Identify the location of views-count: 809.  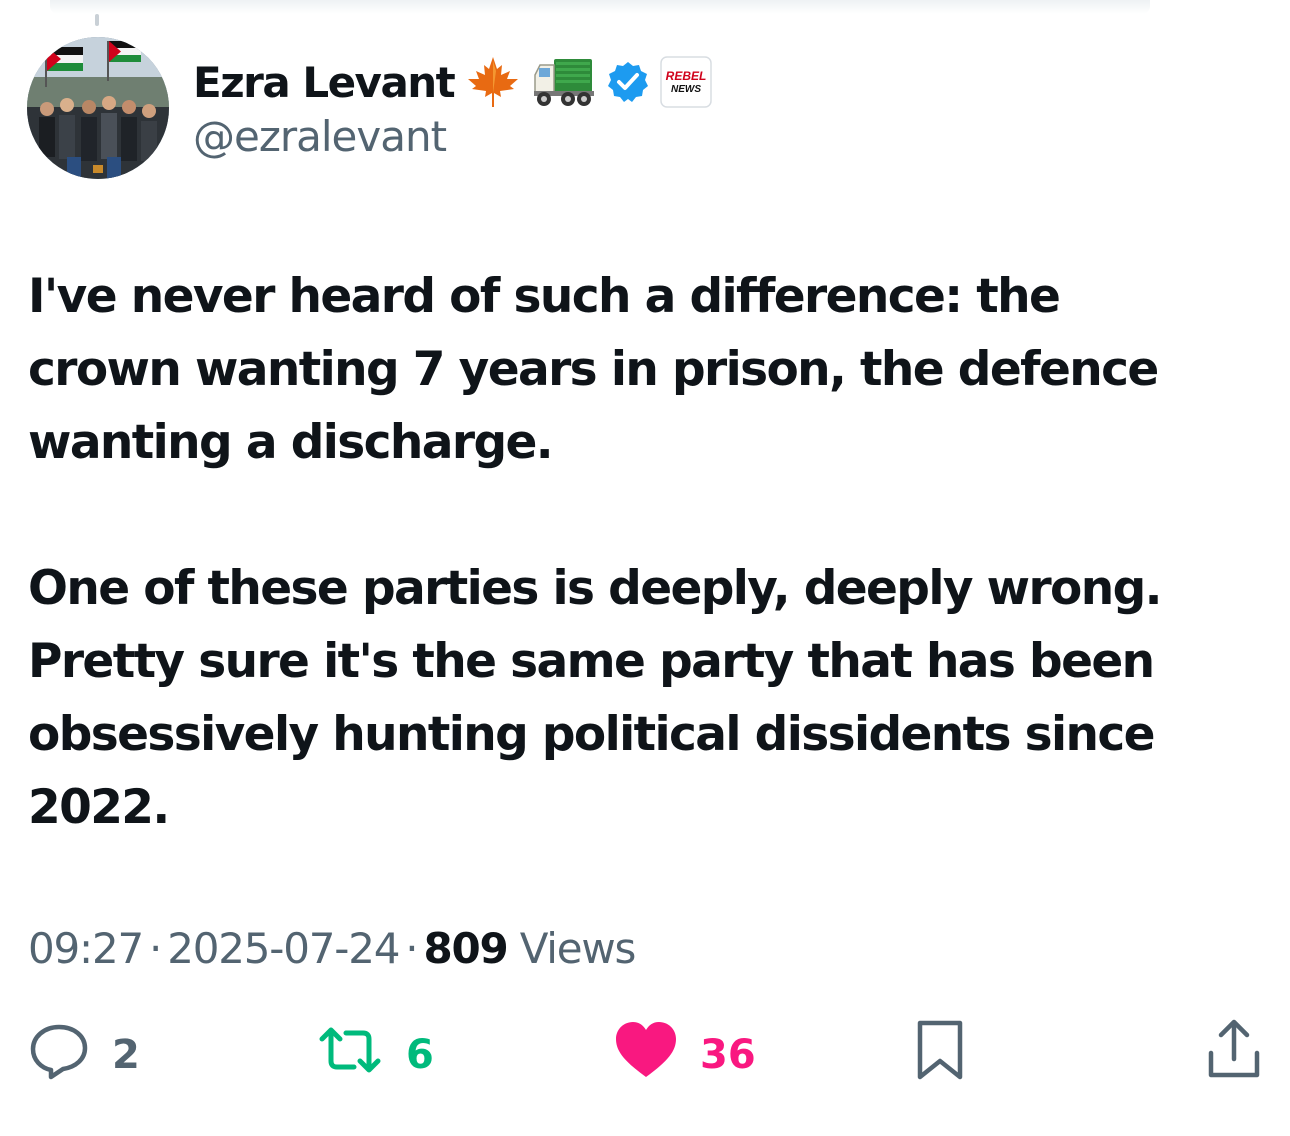
(465, 948).